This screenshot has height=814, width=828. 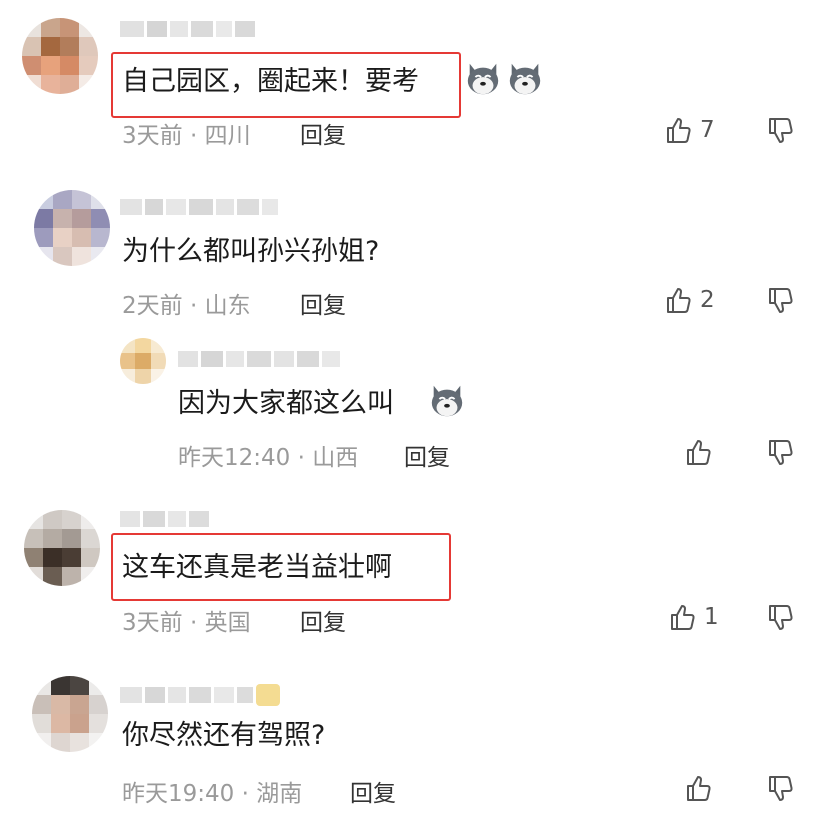 What do you see at coordinates (270, 81) in the screenshot?
I see `comment-text: 自己园区，圈起来！要考` at bounding box center [270, 81].